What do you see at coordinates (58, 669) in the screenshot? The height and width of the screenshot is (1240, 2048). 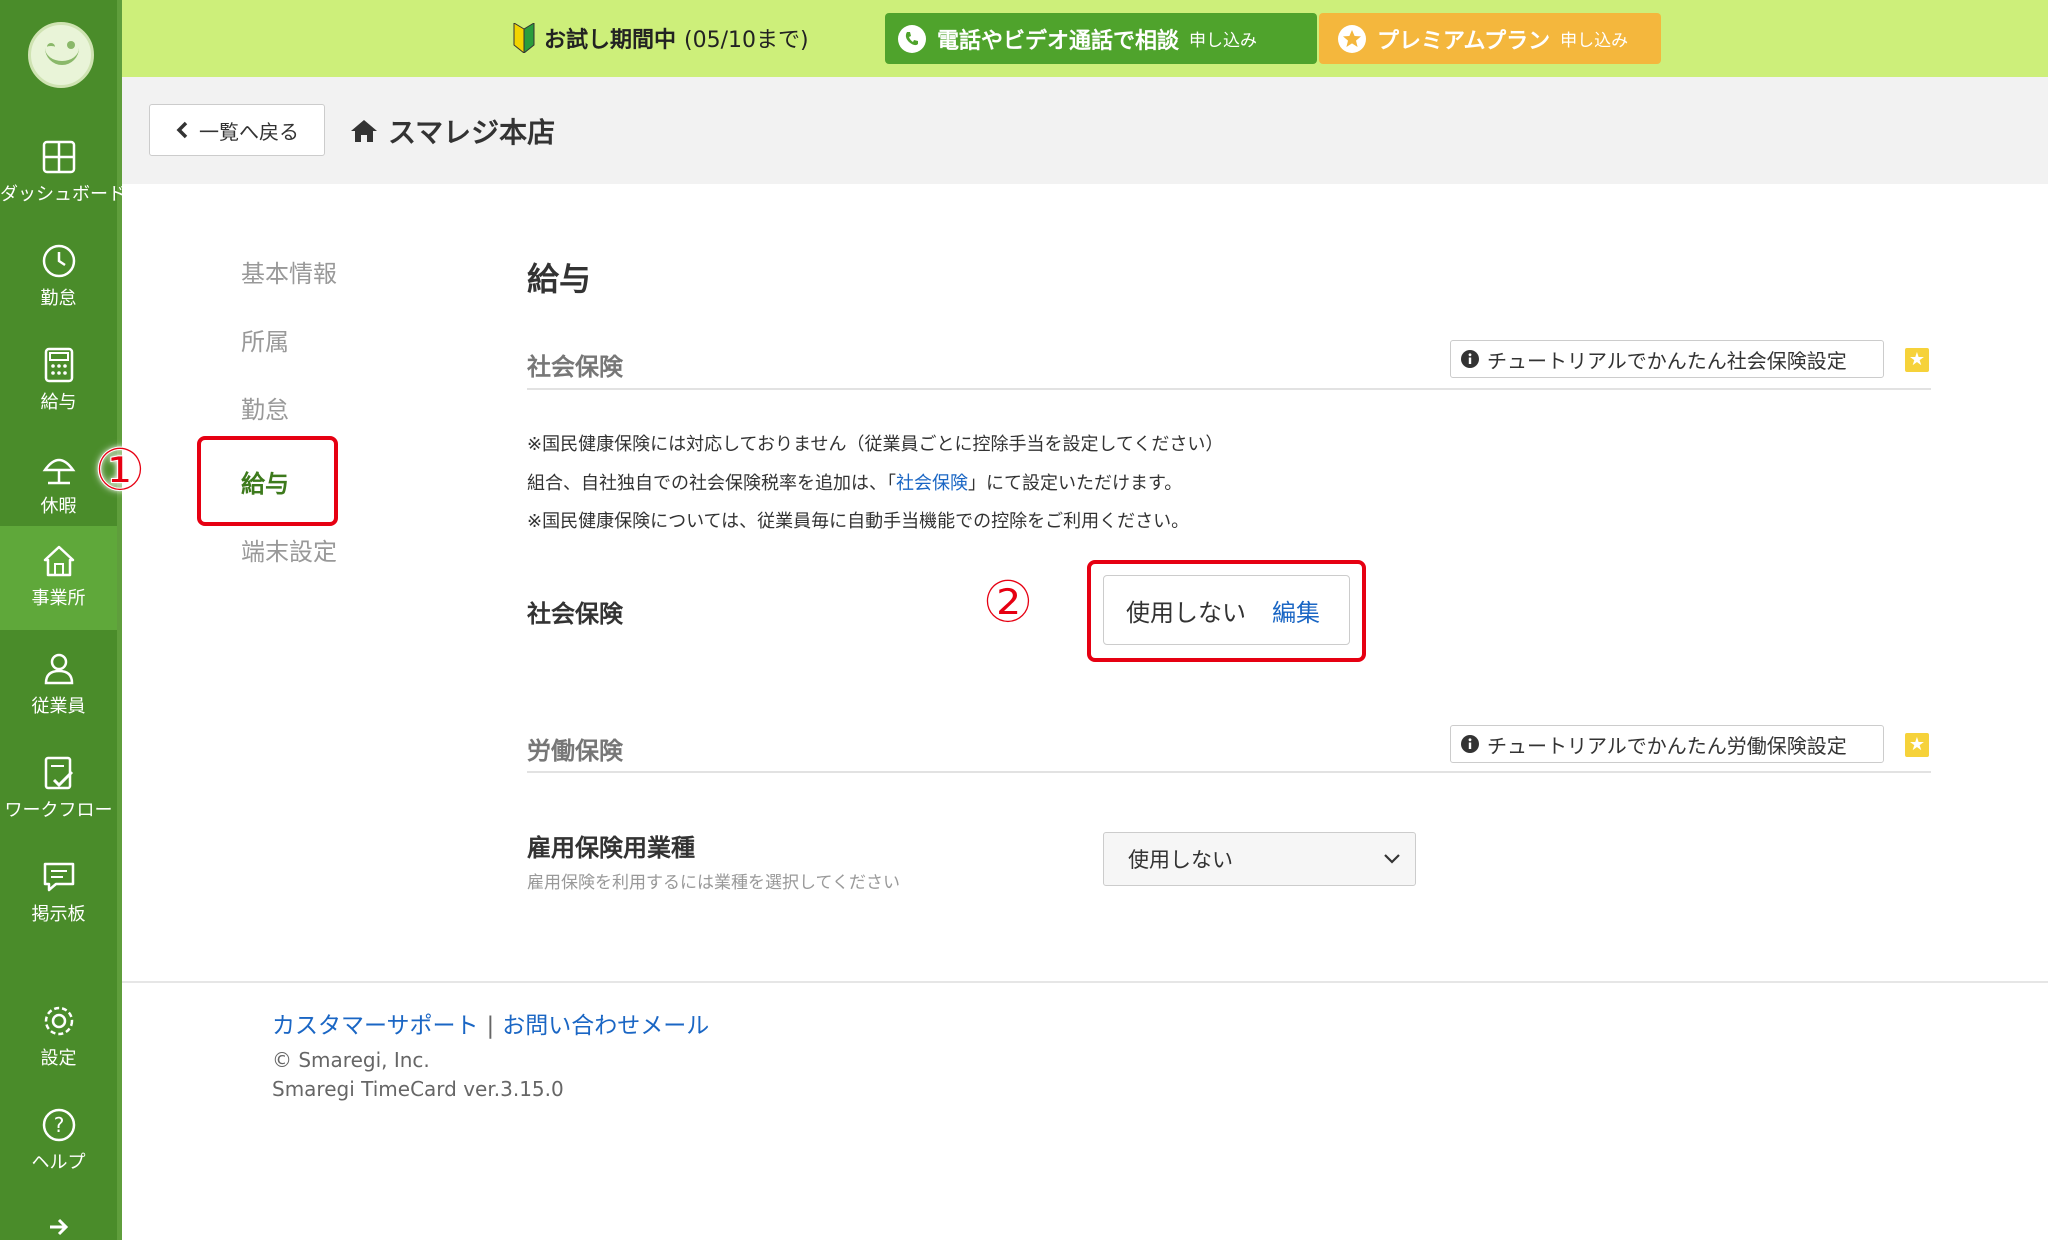 I see `person-icon` at bounding box center [58, 669].